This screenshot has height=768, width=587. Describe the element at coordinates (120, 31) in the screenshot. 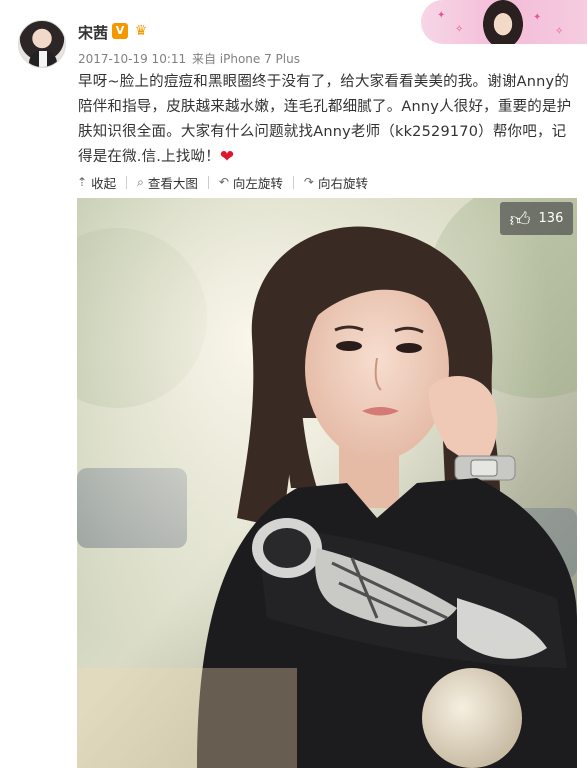

I see `verified-badge-icon: V` at that location.